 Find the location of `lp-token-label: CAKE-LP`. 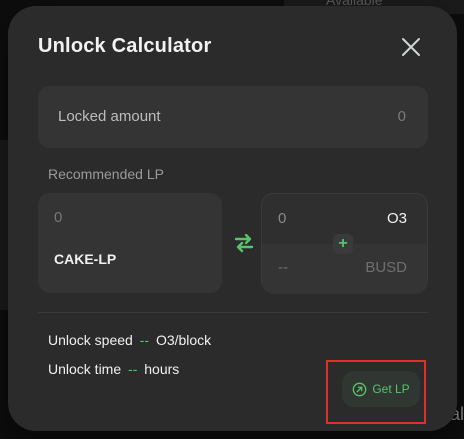

lp-token-label: CAKE-LP is located at coordinates (85, 259).